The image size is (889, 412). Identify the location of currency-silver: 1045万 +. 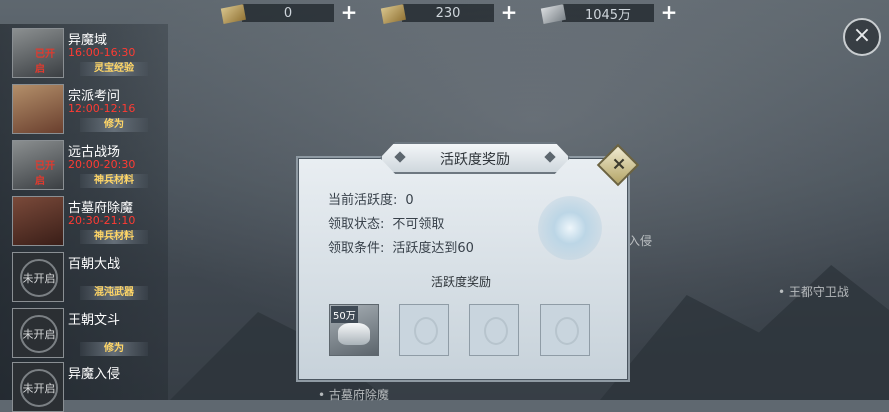
(608, 13).